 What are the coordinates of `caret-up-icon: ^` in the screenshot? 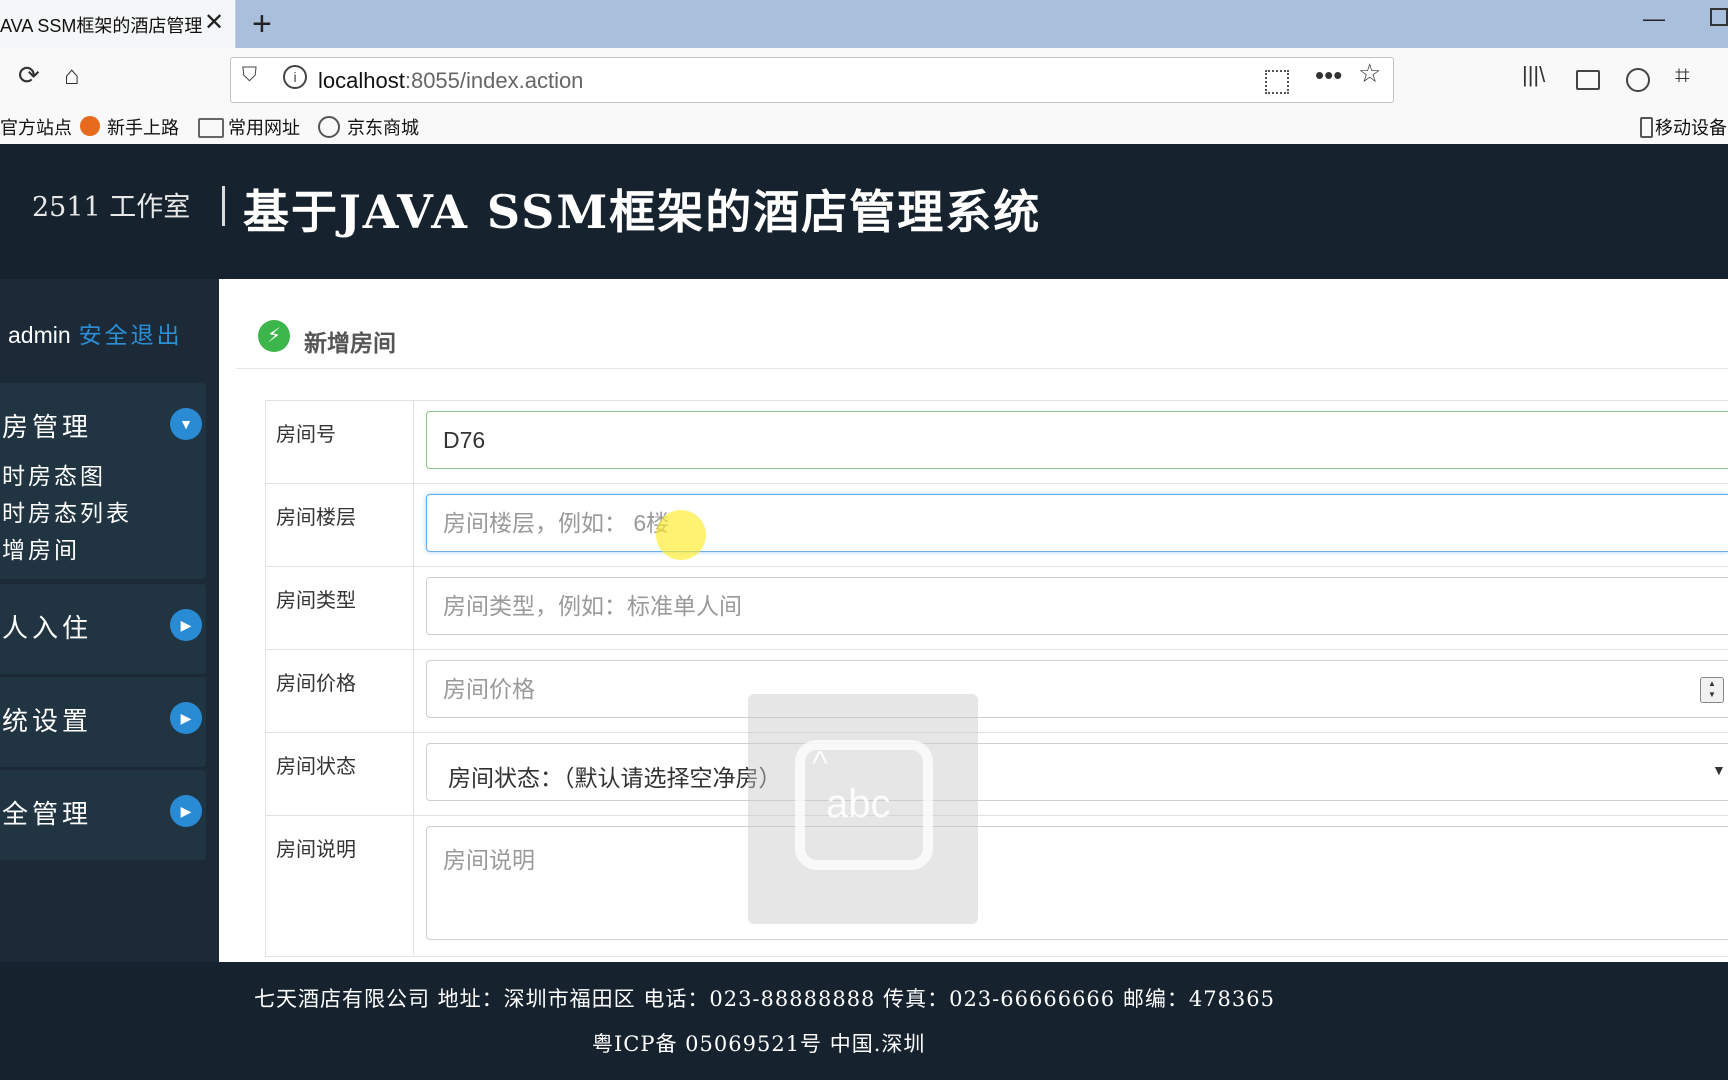 It's located at (820, 764).